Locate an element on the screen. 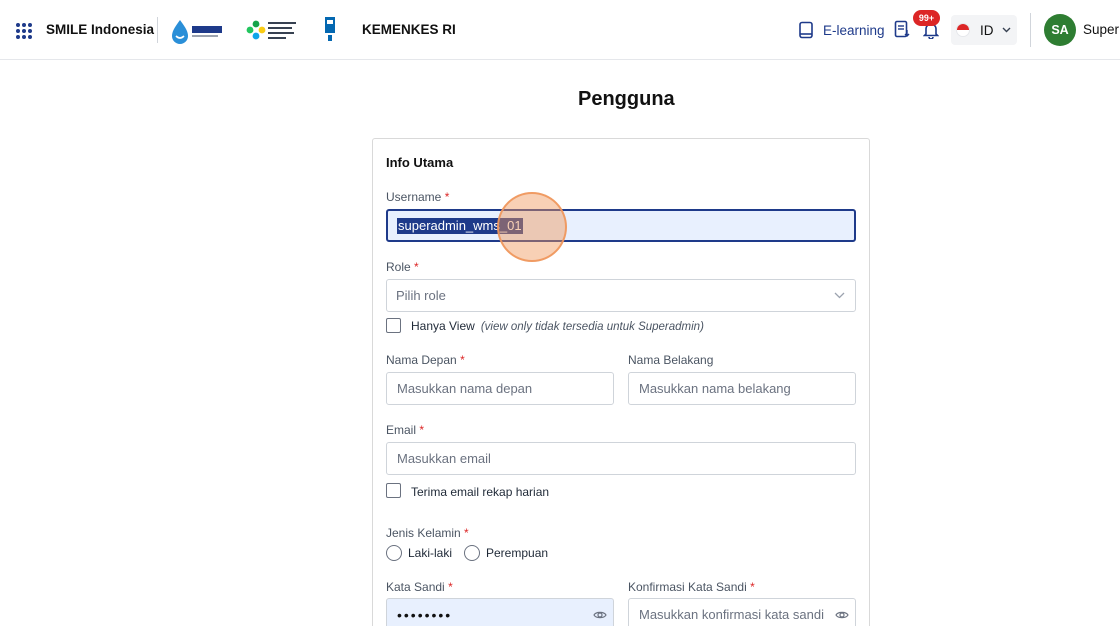  smile-logo-icon is located at coordinates (197, 32).